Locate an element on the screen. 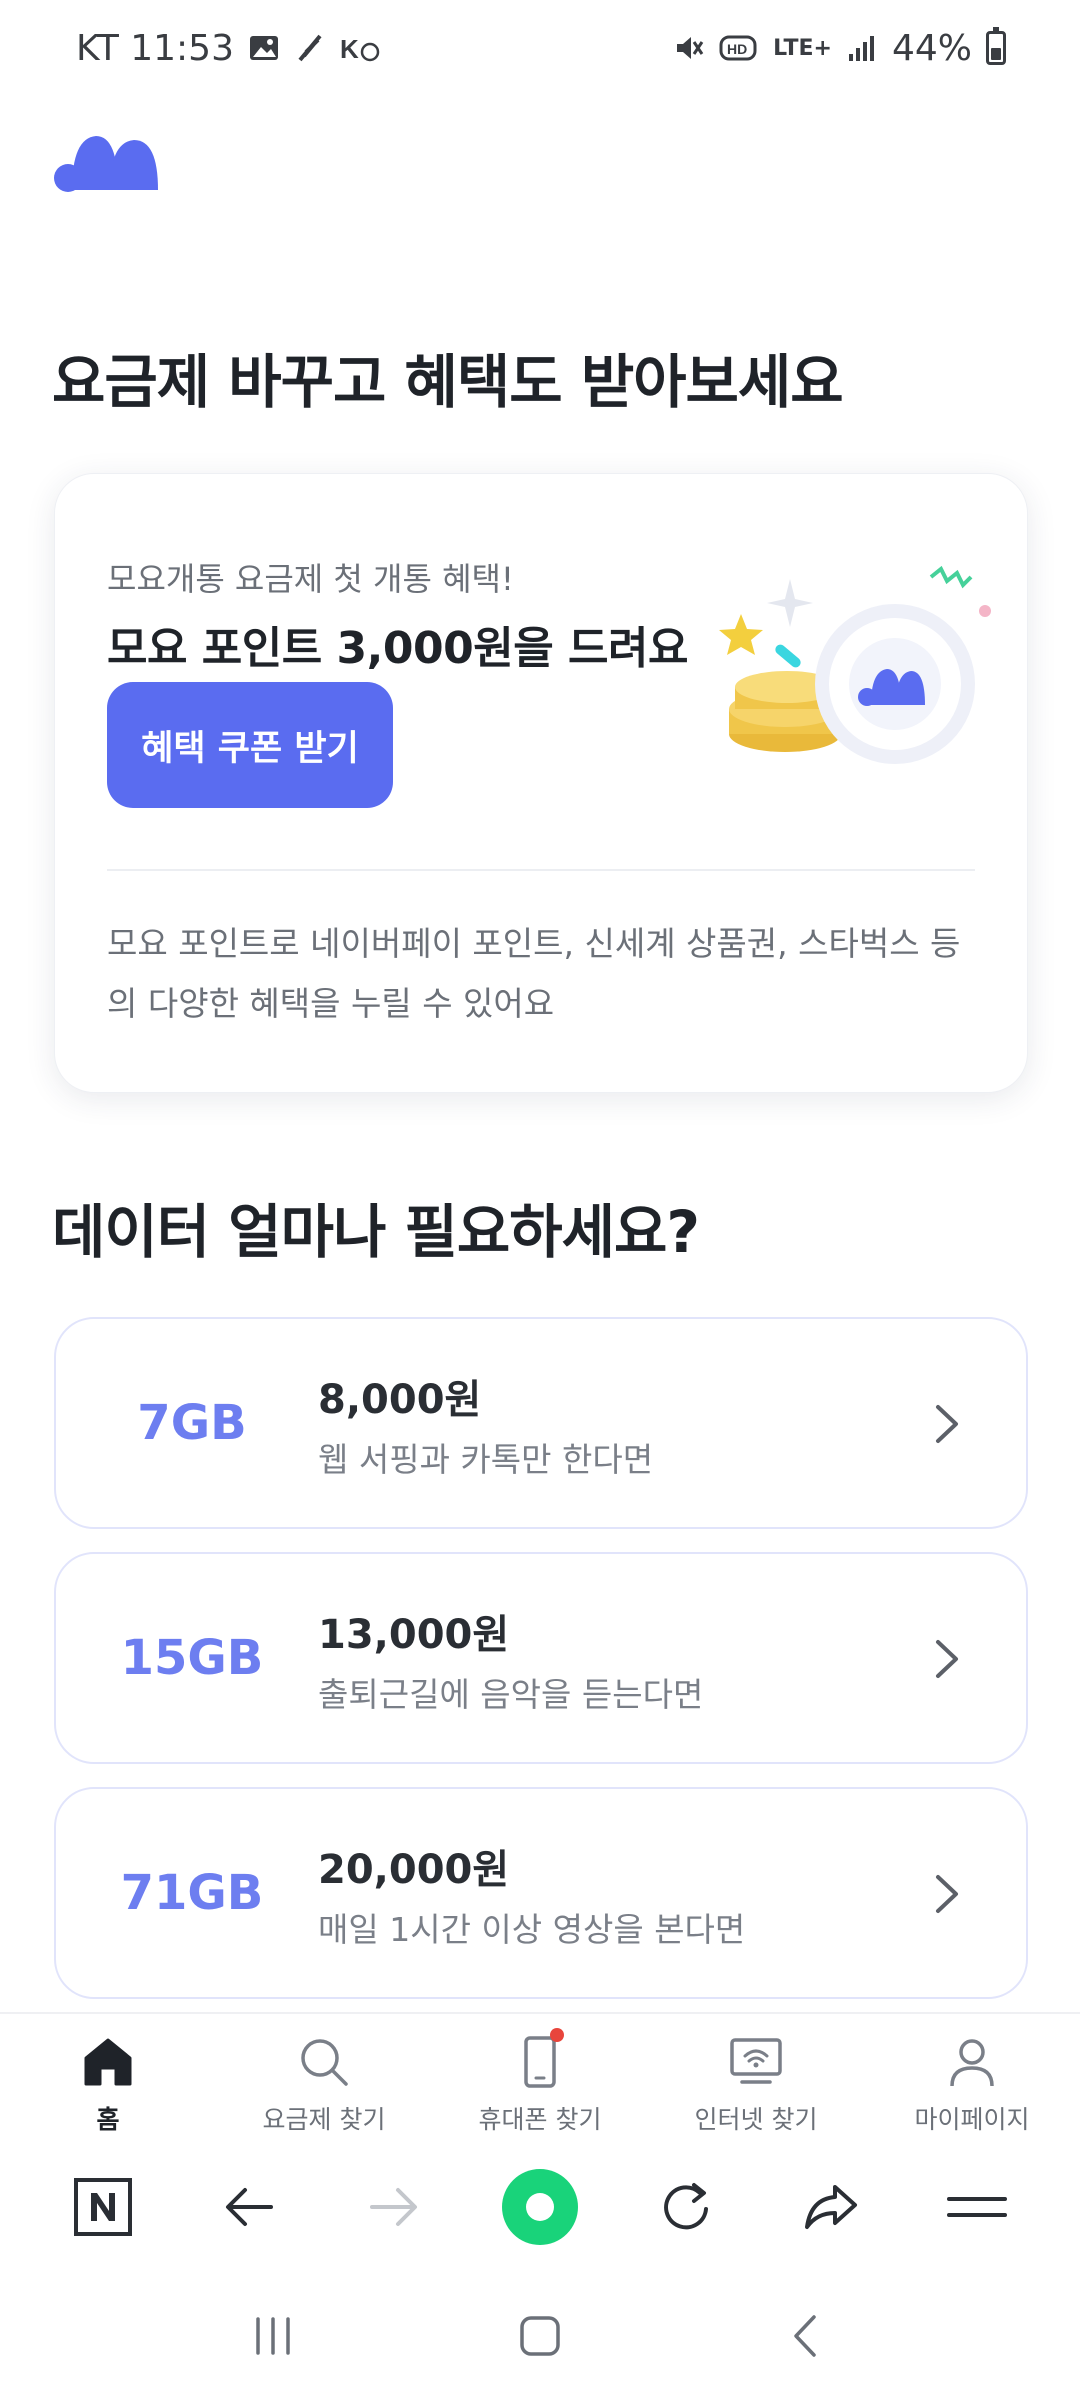  signal-icon is located at coordinates (862, 48).